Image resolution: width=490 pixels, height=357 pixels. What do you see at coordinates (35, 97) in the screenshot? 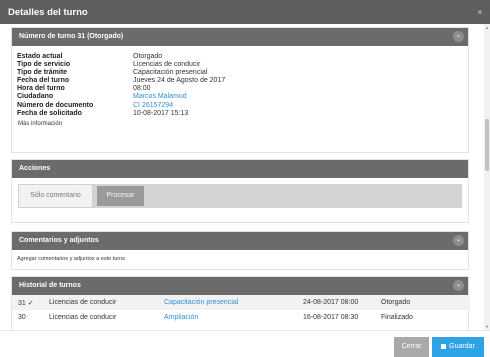
I see `field-label-ciudadano: Ciudadano` at bounding box center [35, 97].